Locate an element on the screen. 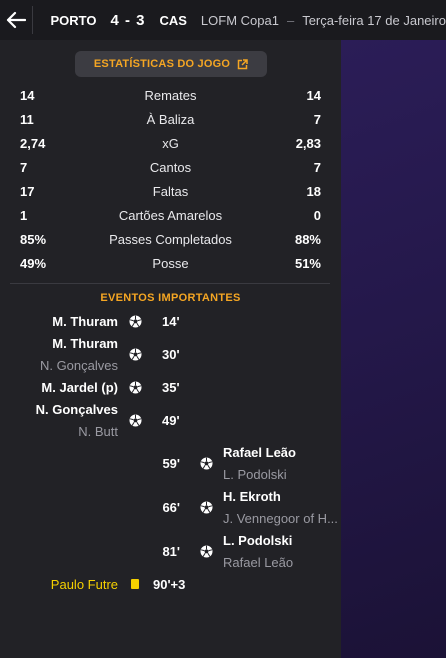 The height and width of the screenshot is (658, 446). events-title: EVENTOS IMPORTANTES is located at coordinates (170, 298).